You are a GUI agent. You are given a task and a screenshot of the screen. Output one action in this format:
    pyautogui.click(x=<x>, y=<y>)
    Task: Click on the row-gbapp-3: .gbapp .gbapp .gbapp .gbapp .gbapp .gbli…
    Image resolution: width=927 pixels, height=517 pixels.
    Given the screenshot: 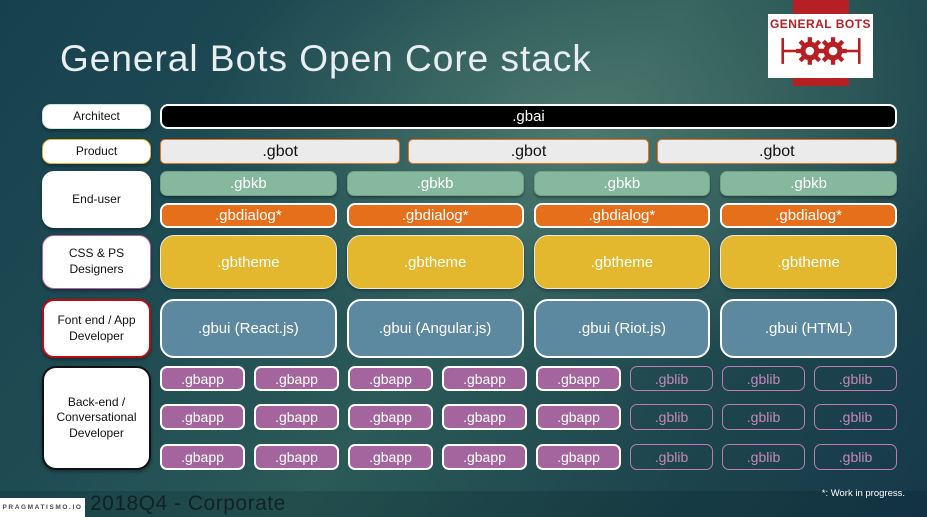 What is the action you would take?
    pyautogui.click(x=528, y=457)
    